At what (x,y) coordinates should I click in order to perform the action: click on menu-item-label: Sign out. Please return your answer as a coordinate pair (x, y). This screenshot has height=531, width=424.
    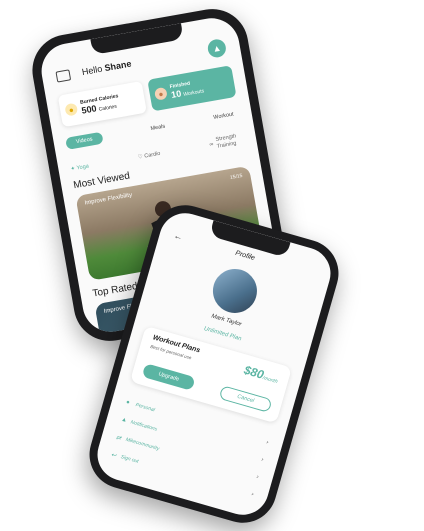
    Looking at the image, I should click on (129, 459).